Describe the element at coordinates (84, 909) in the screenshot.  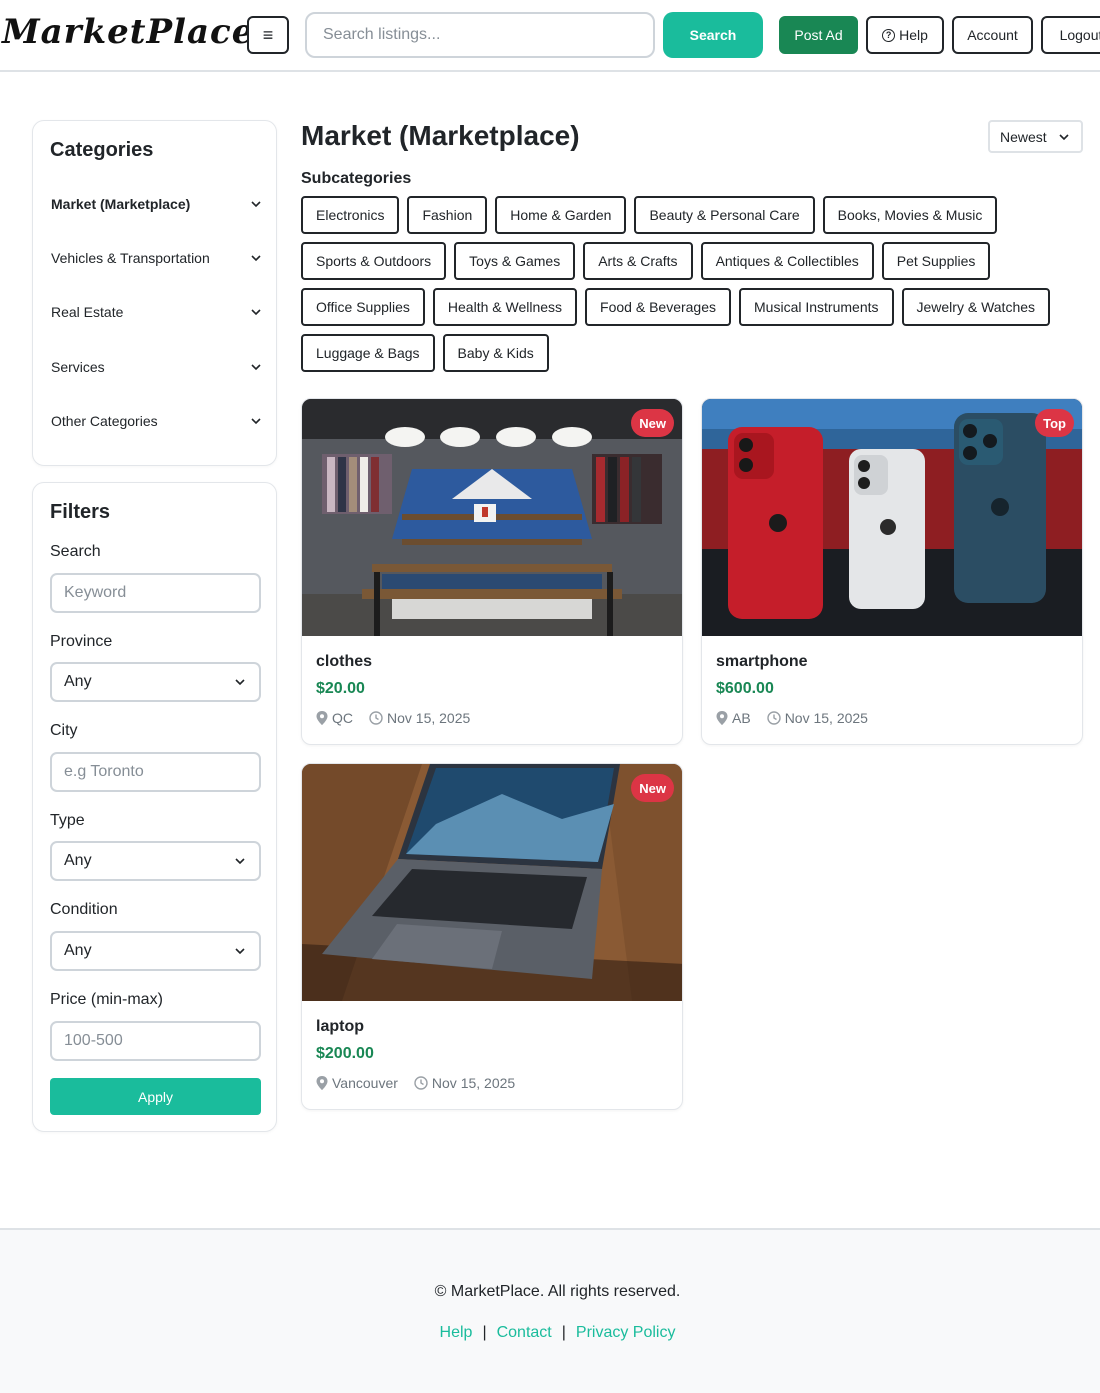
I see `condition-label: Condition` at that location.